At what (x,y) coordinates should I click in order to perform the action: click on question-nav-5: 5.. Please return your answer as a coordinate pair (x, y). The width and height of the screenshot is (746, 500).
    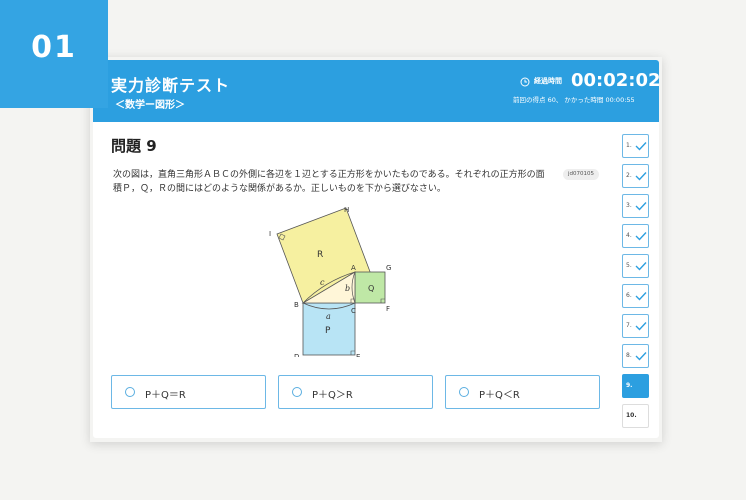
    Looking at the image, I should click on (635, 266).